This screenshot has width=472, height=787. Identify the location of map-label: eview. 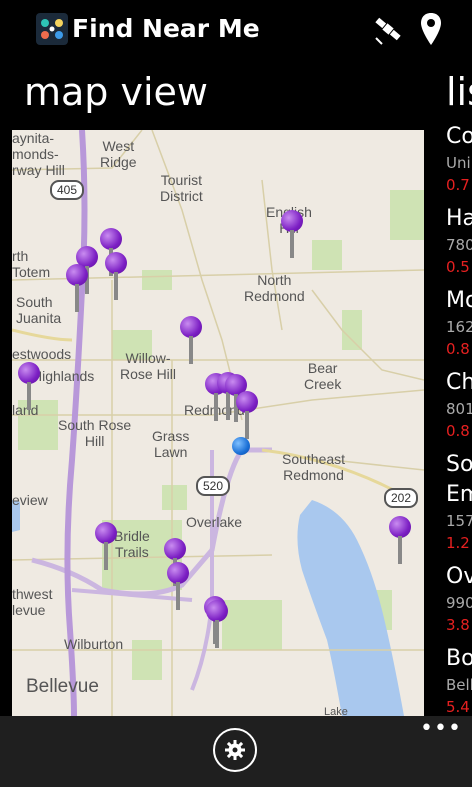
(30, 500).